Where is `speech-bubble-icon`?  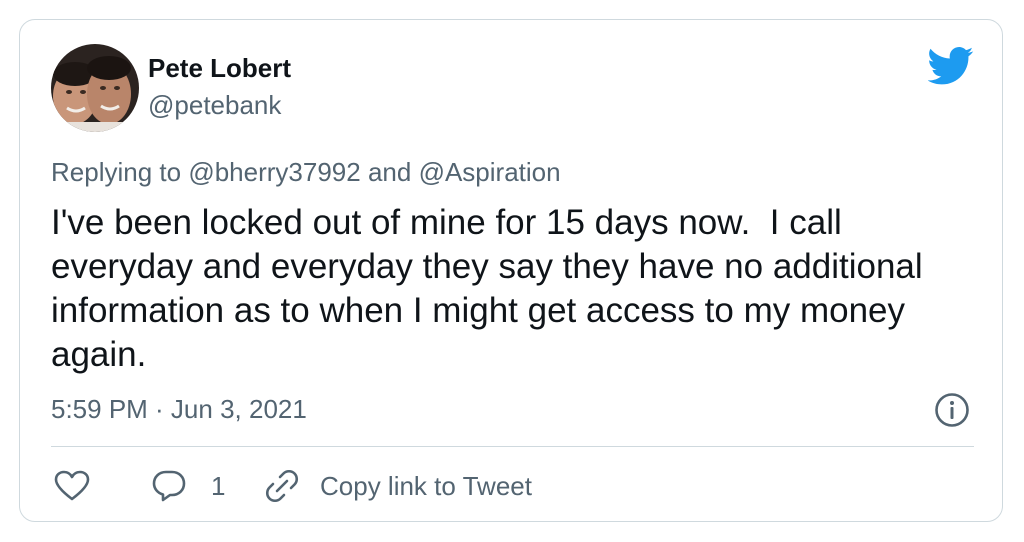 speech-bubble-icon is located at coordinates (169, 486).